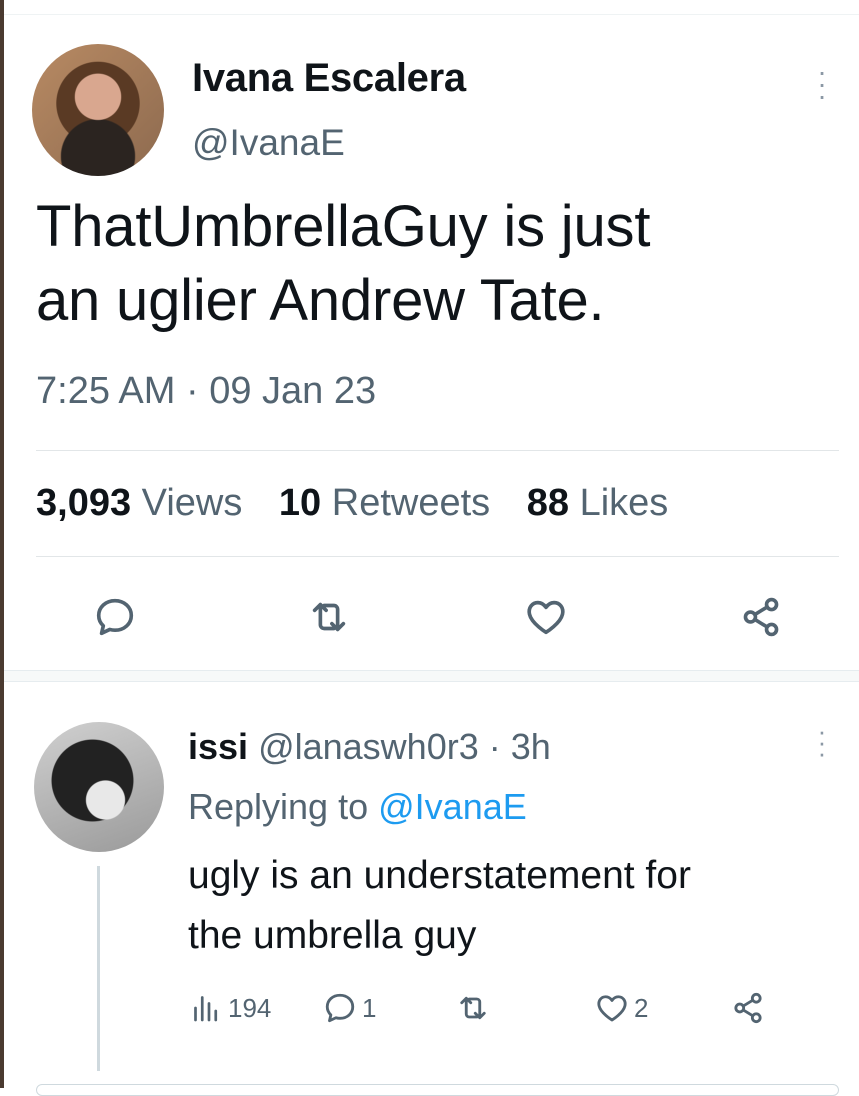 The image size is (859, 1096). I want to click on retweet-button, so click(329, 617).